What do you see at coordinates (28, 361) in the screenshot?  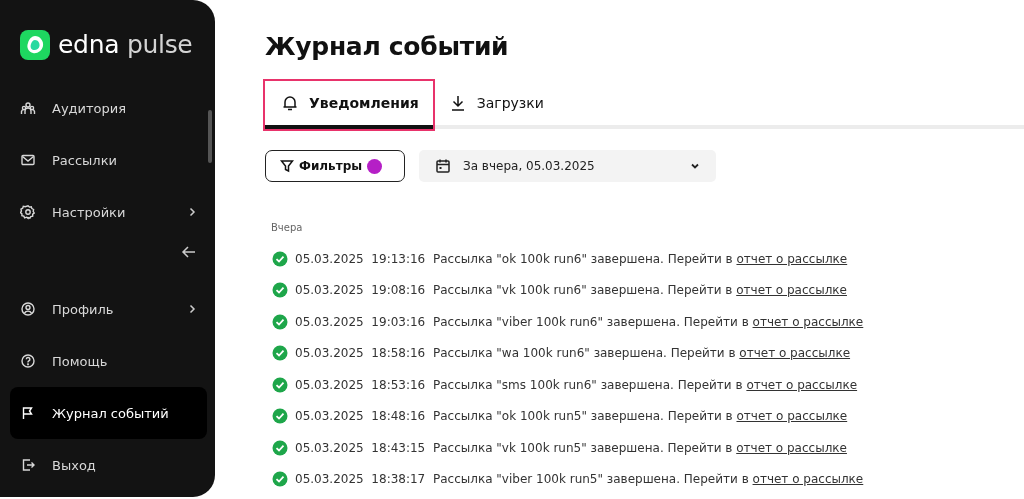 I see `help-icon` at bounding box center [28, 361].